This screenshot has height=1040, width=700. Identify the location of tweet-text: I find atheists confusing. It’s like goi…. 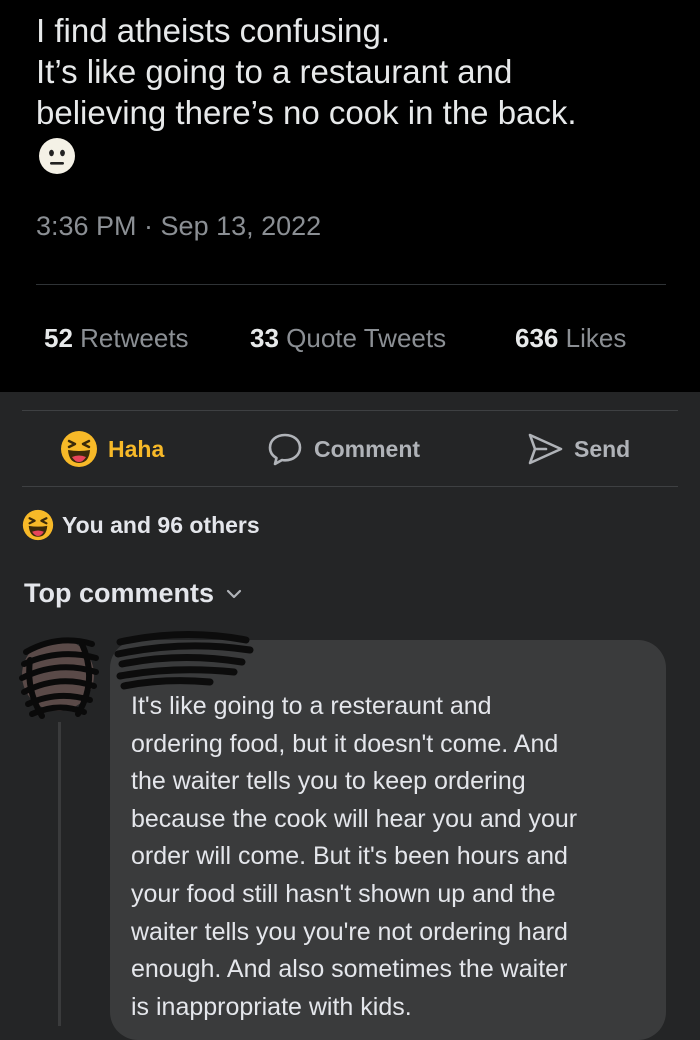
(356, 71).